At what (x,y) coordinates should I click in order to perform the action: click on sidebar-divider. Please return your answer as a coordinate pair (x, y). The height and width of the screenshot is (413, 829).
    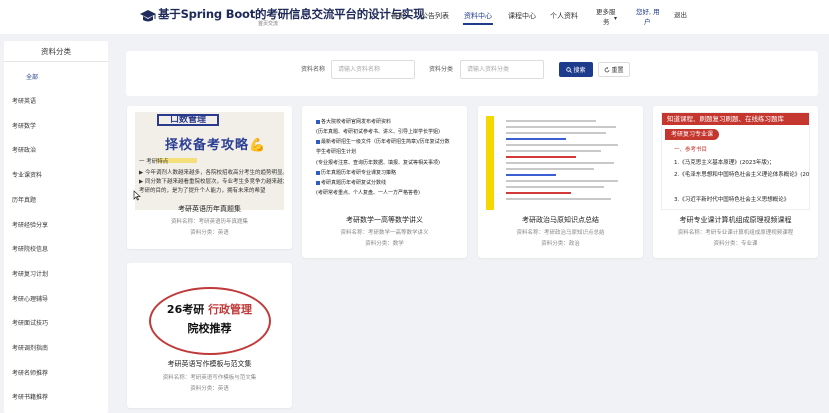
    Looking at the image, I should click on (56, 61).